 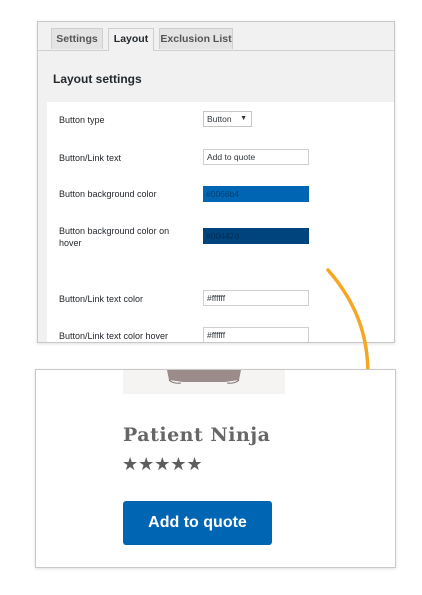 I want to click on button-type-value: Button, so click(x=219, y=119).